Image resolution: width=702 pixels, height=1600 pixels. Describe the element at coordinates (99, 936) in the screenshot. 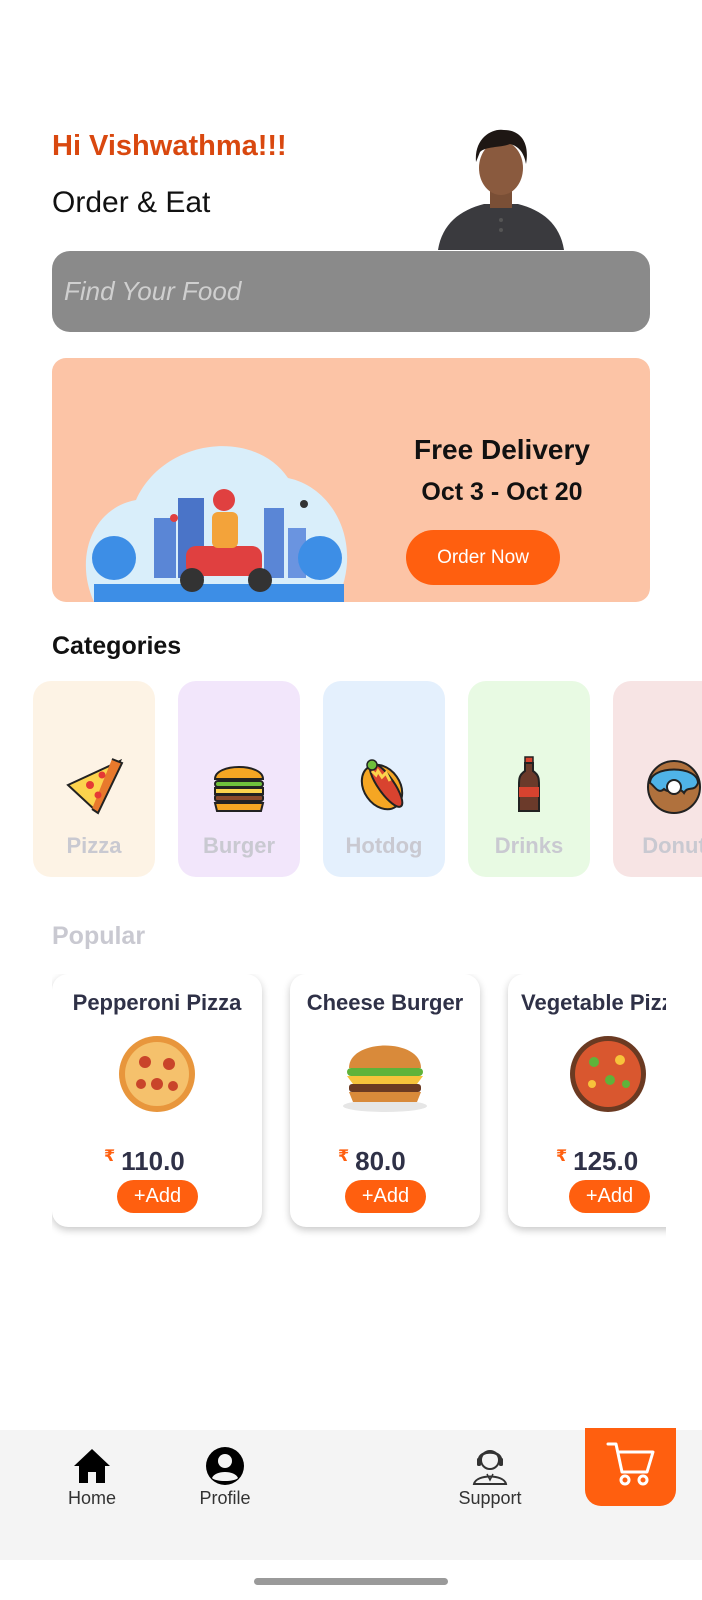

I see `popular-title: Popular` at that location.